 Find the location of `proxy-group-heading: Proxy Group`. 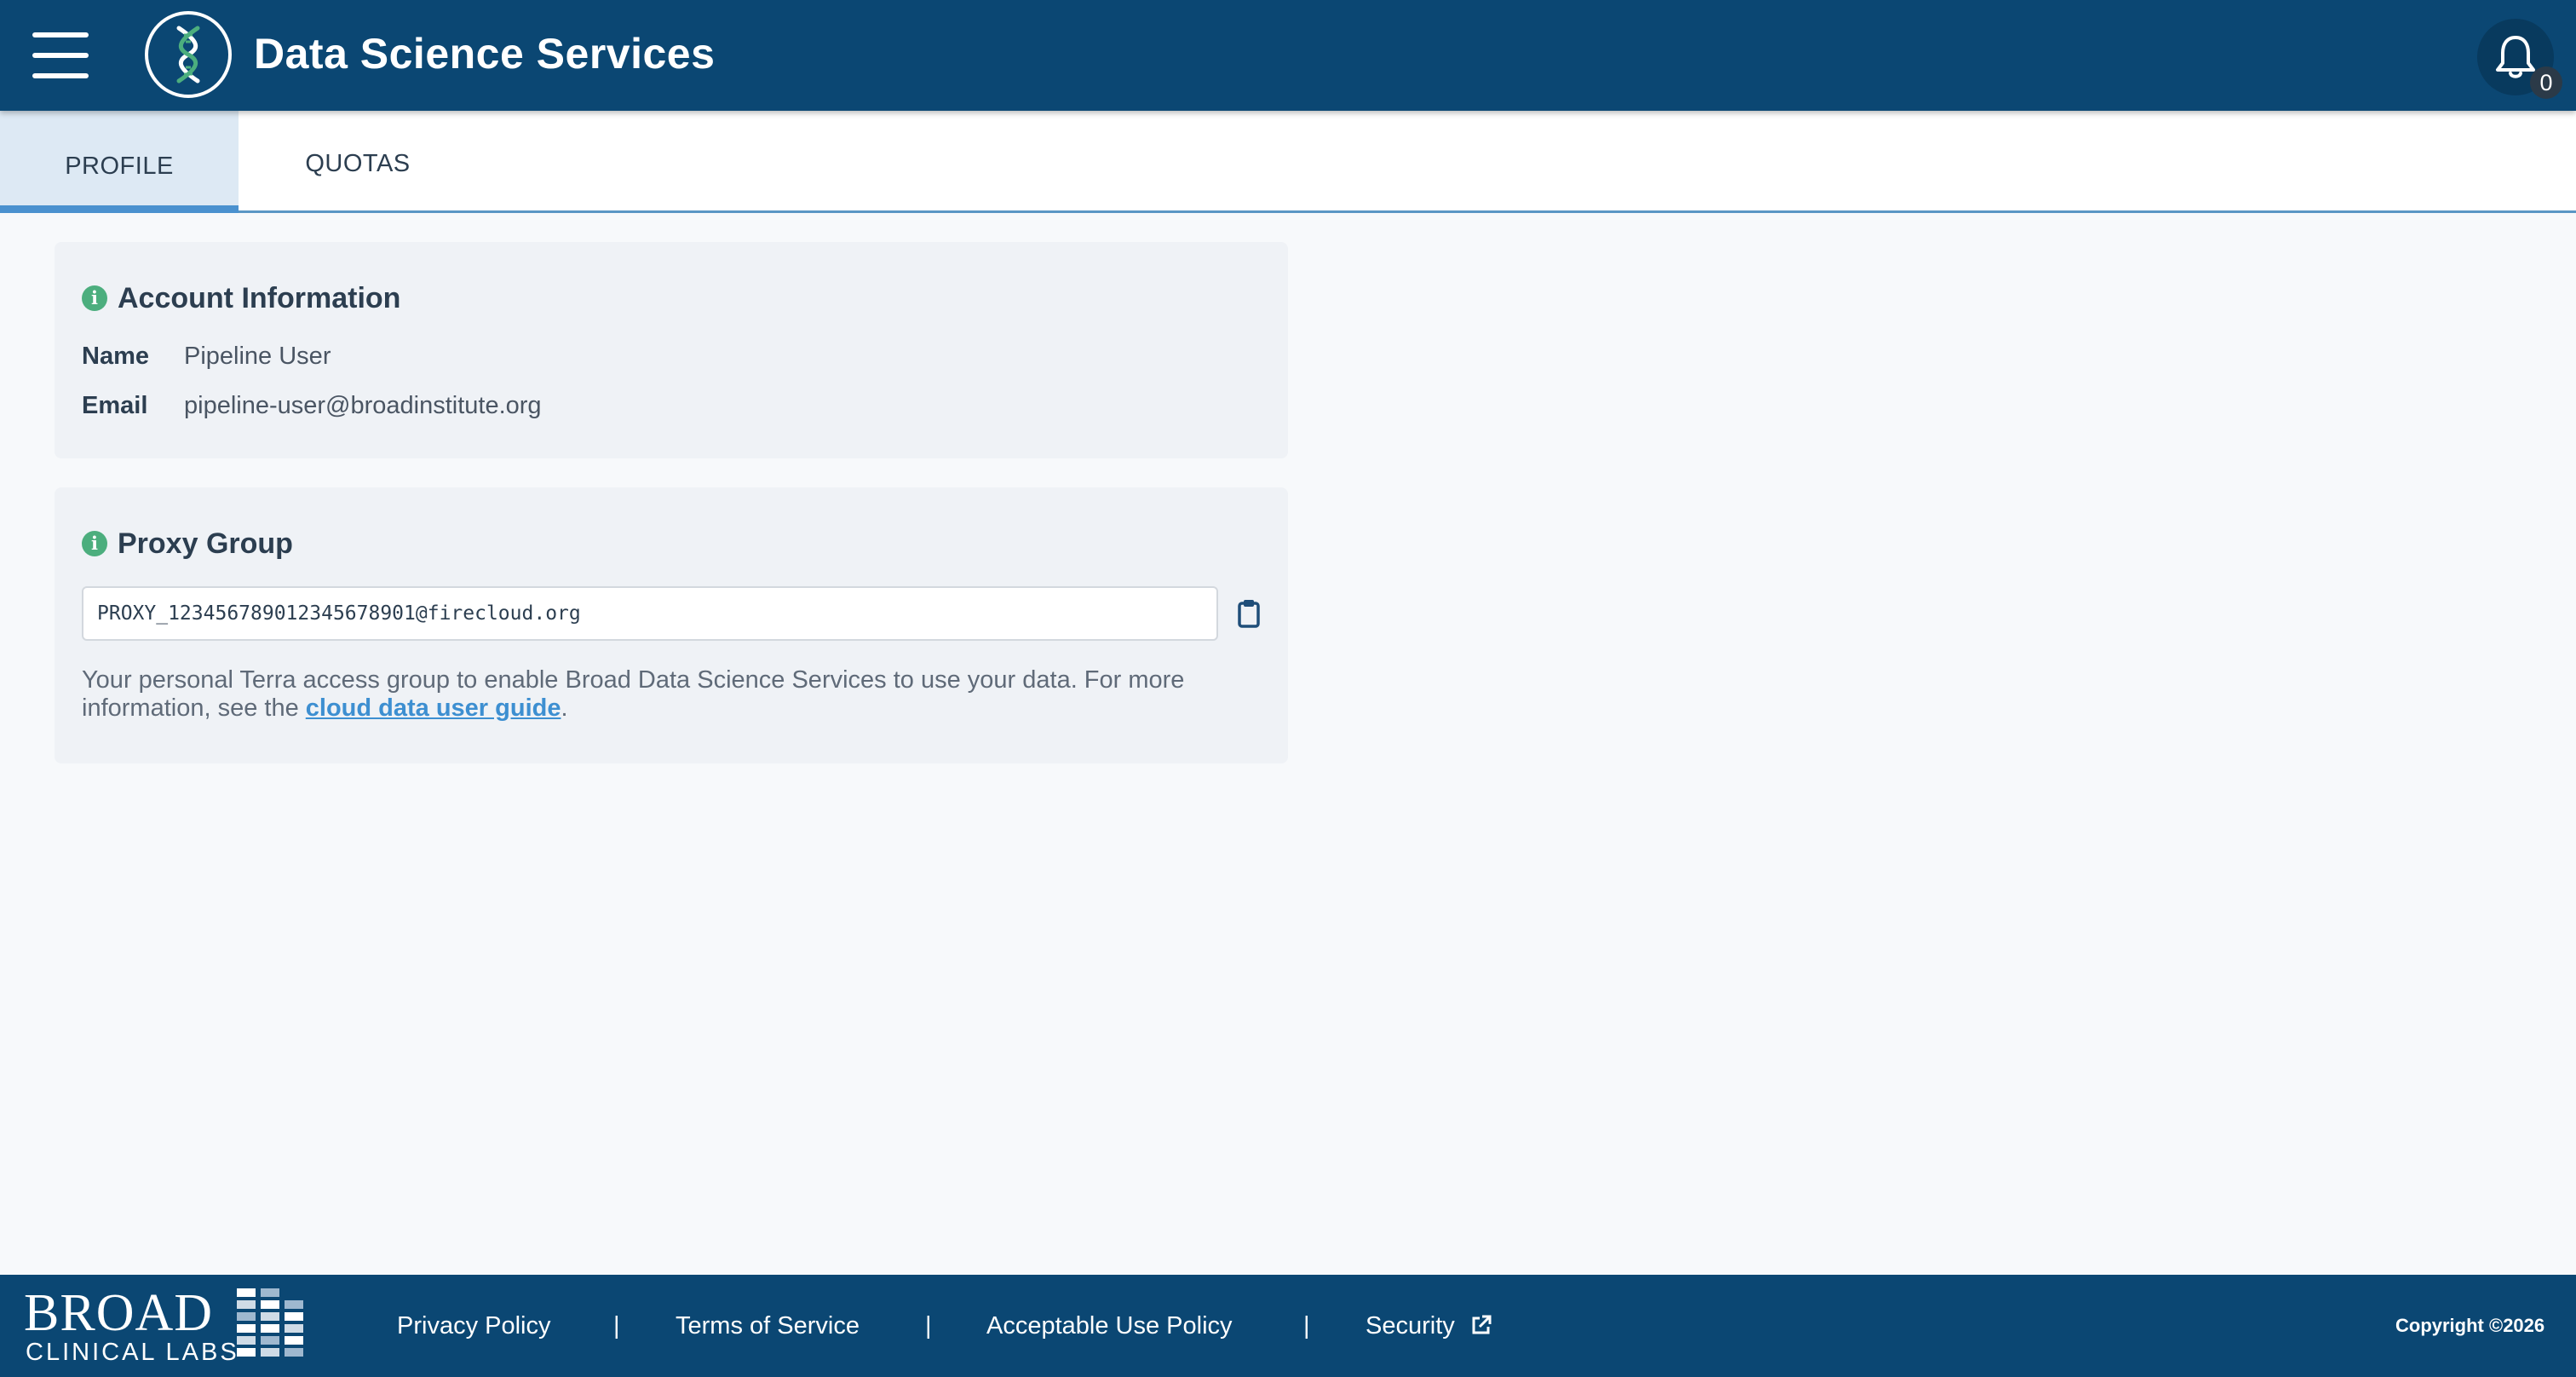

proxy-group-heading: Proxy Group is located at coordinates (206, 543).